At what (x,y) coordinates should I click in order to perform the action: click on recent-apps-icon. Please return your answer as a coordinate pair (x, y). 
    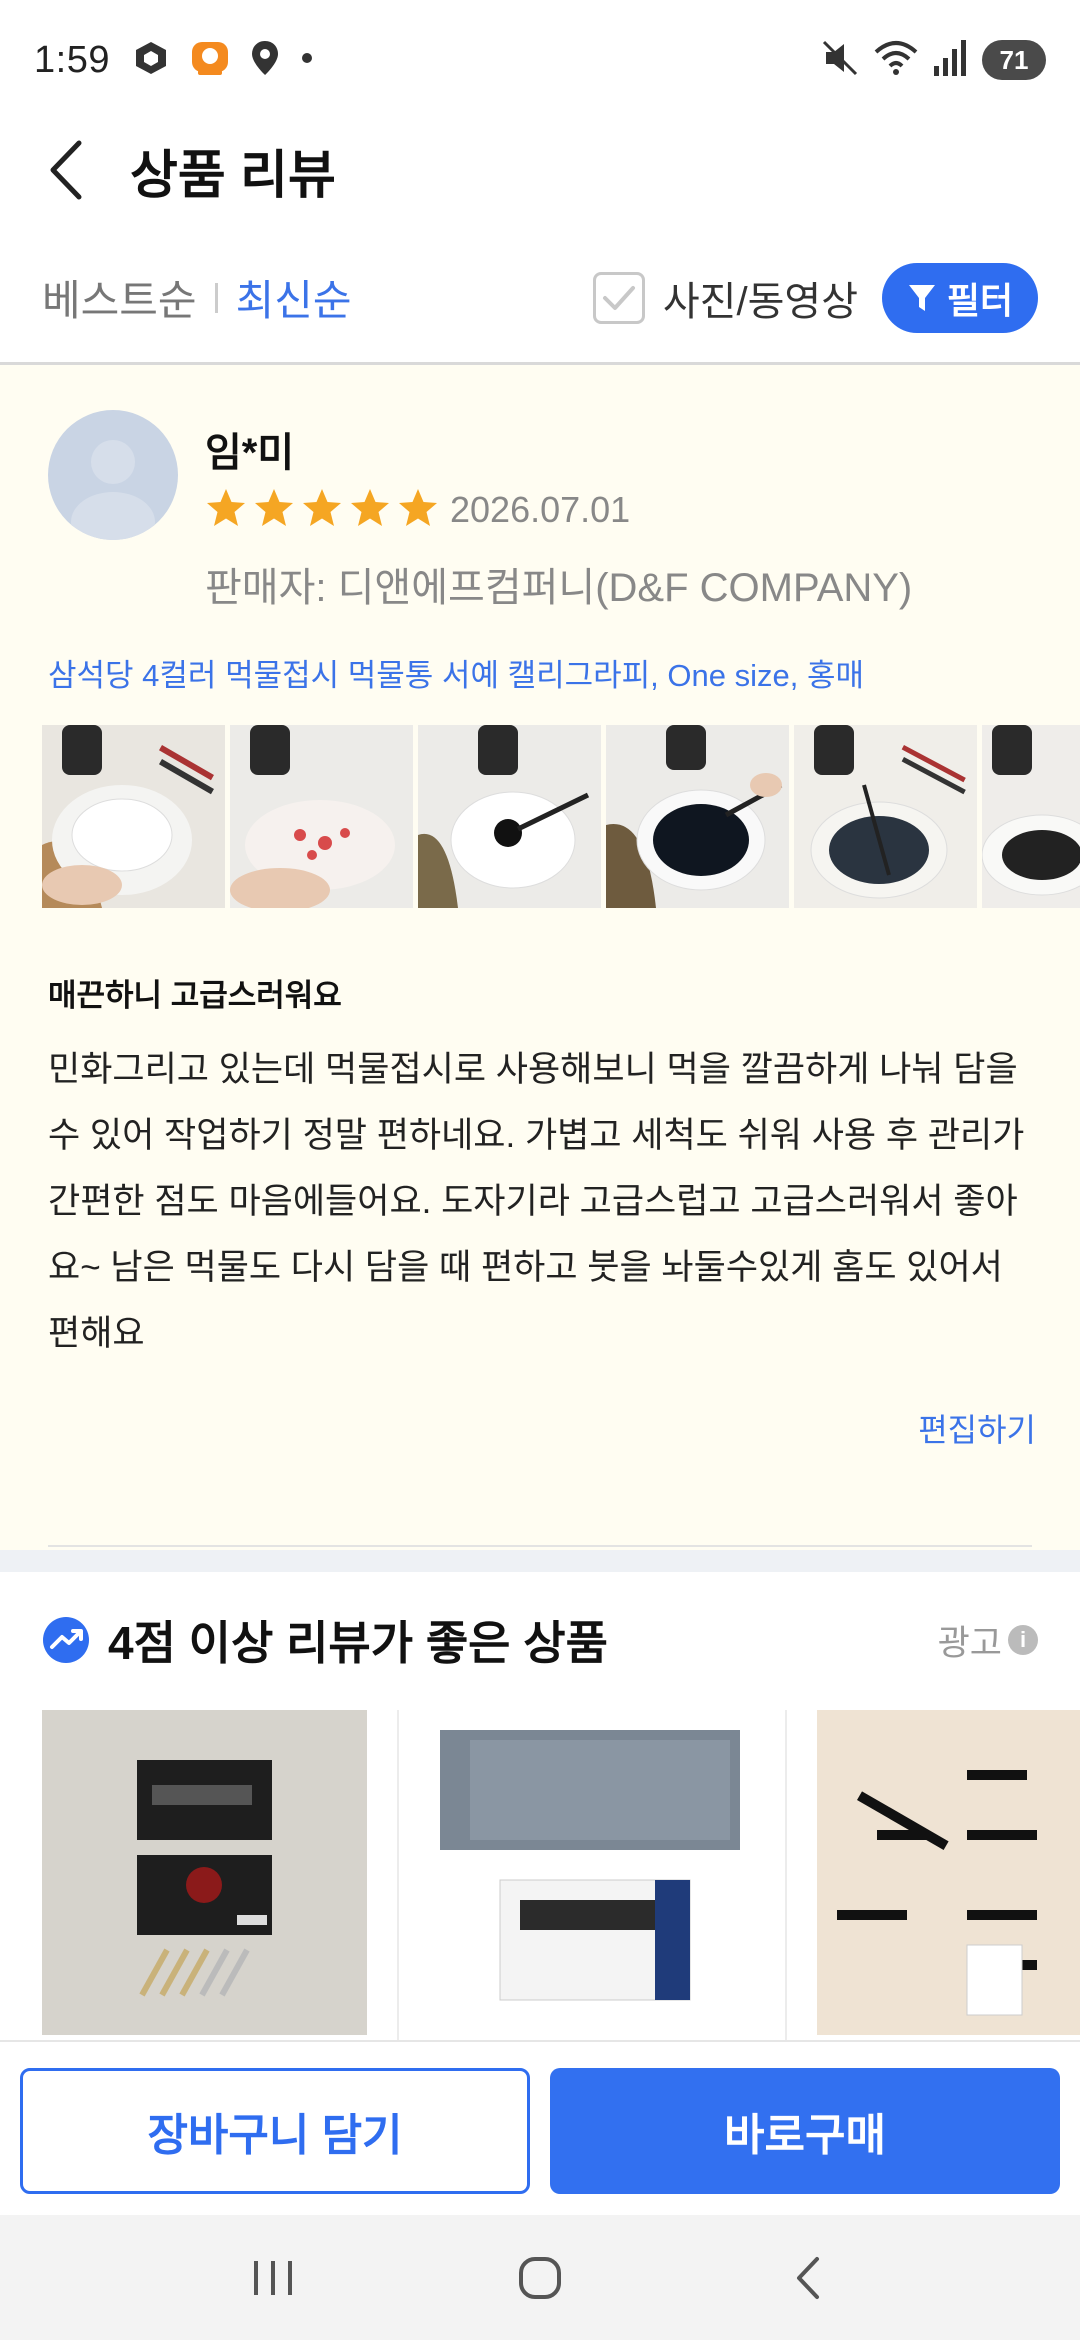
    Looking at the image, I should click on (273, 2277).